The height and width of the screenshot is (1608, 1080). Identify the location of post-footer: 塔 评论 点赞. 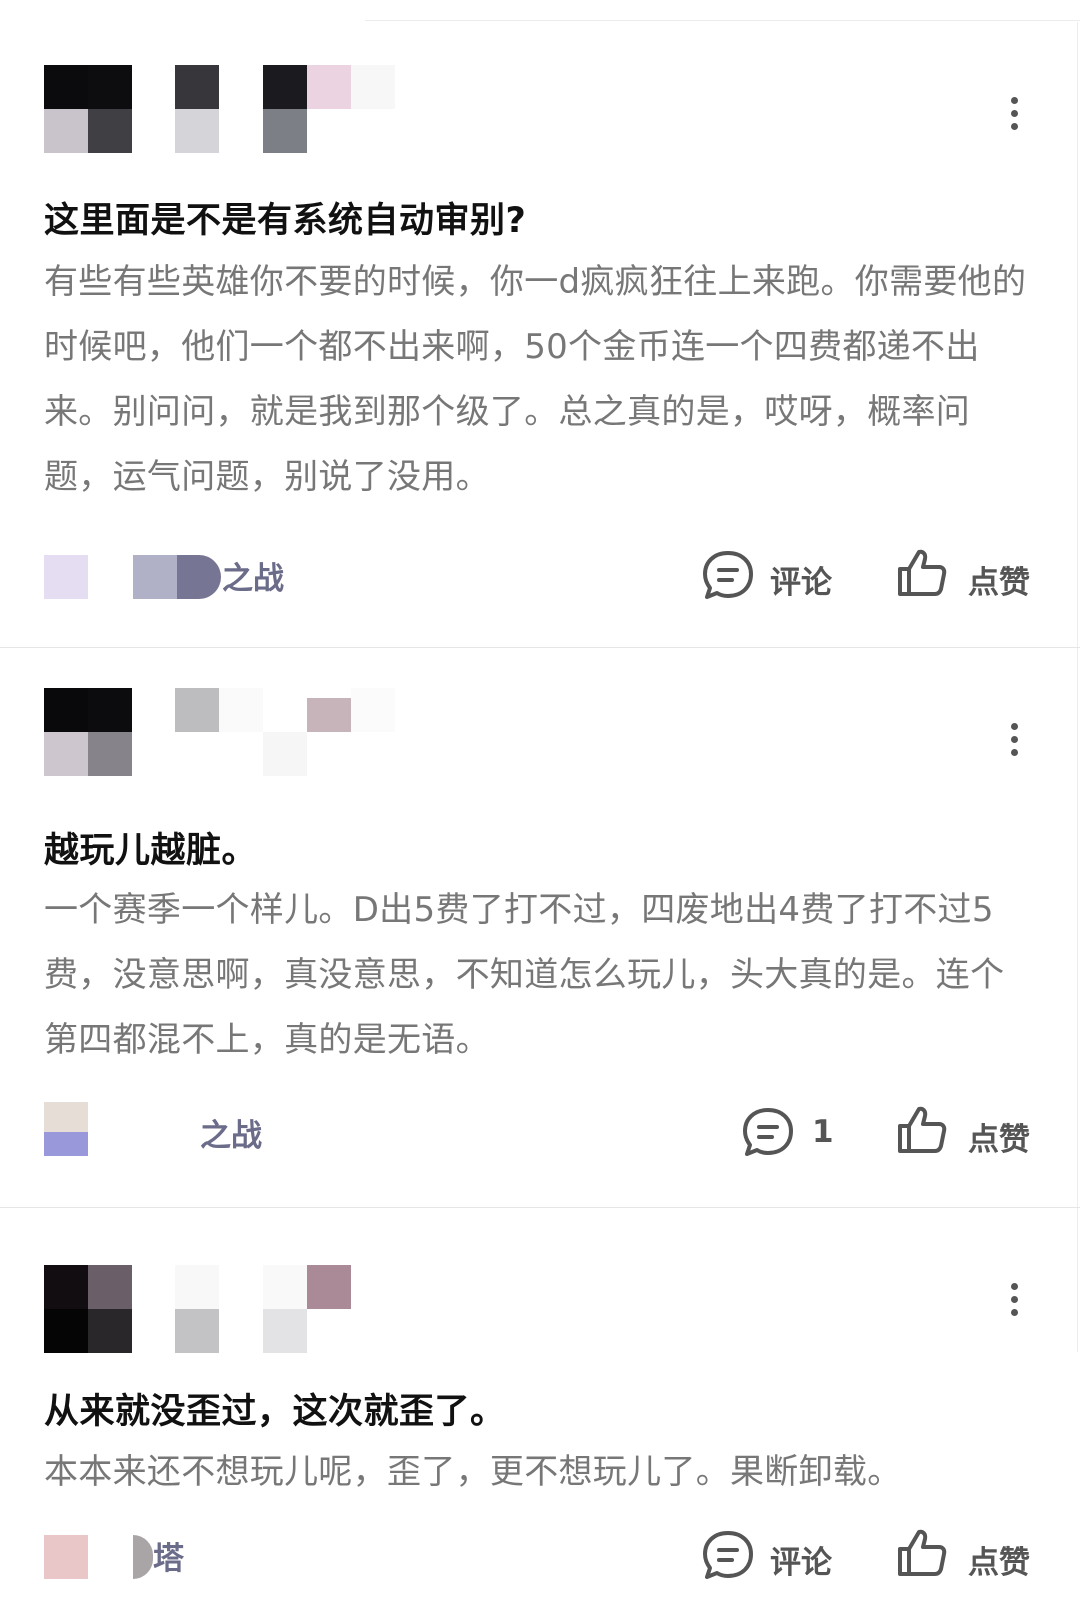
(540, 1555).